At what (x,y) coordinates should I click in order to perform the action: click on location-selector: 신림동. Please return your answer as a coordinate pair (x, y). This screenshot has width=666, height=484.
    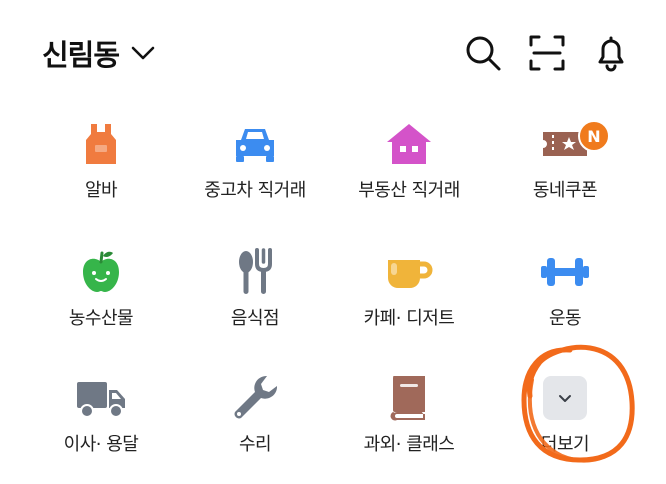
    Looking at the image, I should click on (99, 53).